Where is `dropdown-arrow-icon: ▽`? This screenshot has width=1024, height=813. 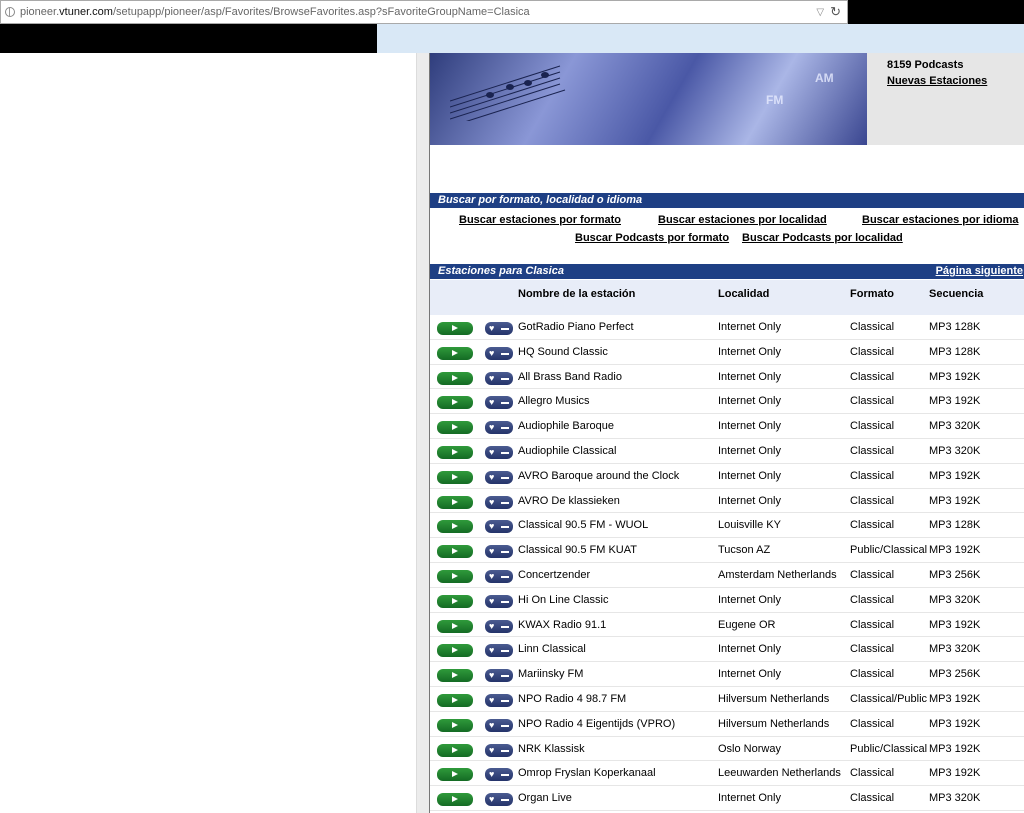 dropdown-arrow-icon: ▽ is located at coordinates (820, 12).